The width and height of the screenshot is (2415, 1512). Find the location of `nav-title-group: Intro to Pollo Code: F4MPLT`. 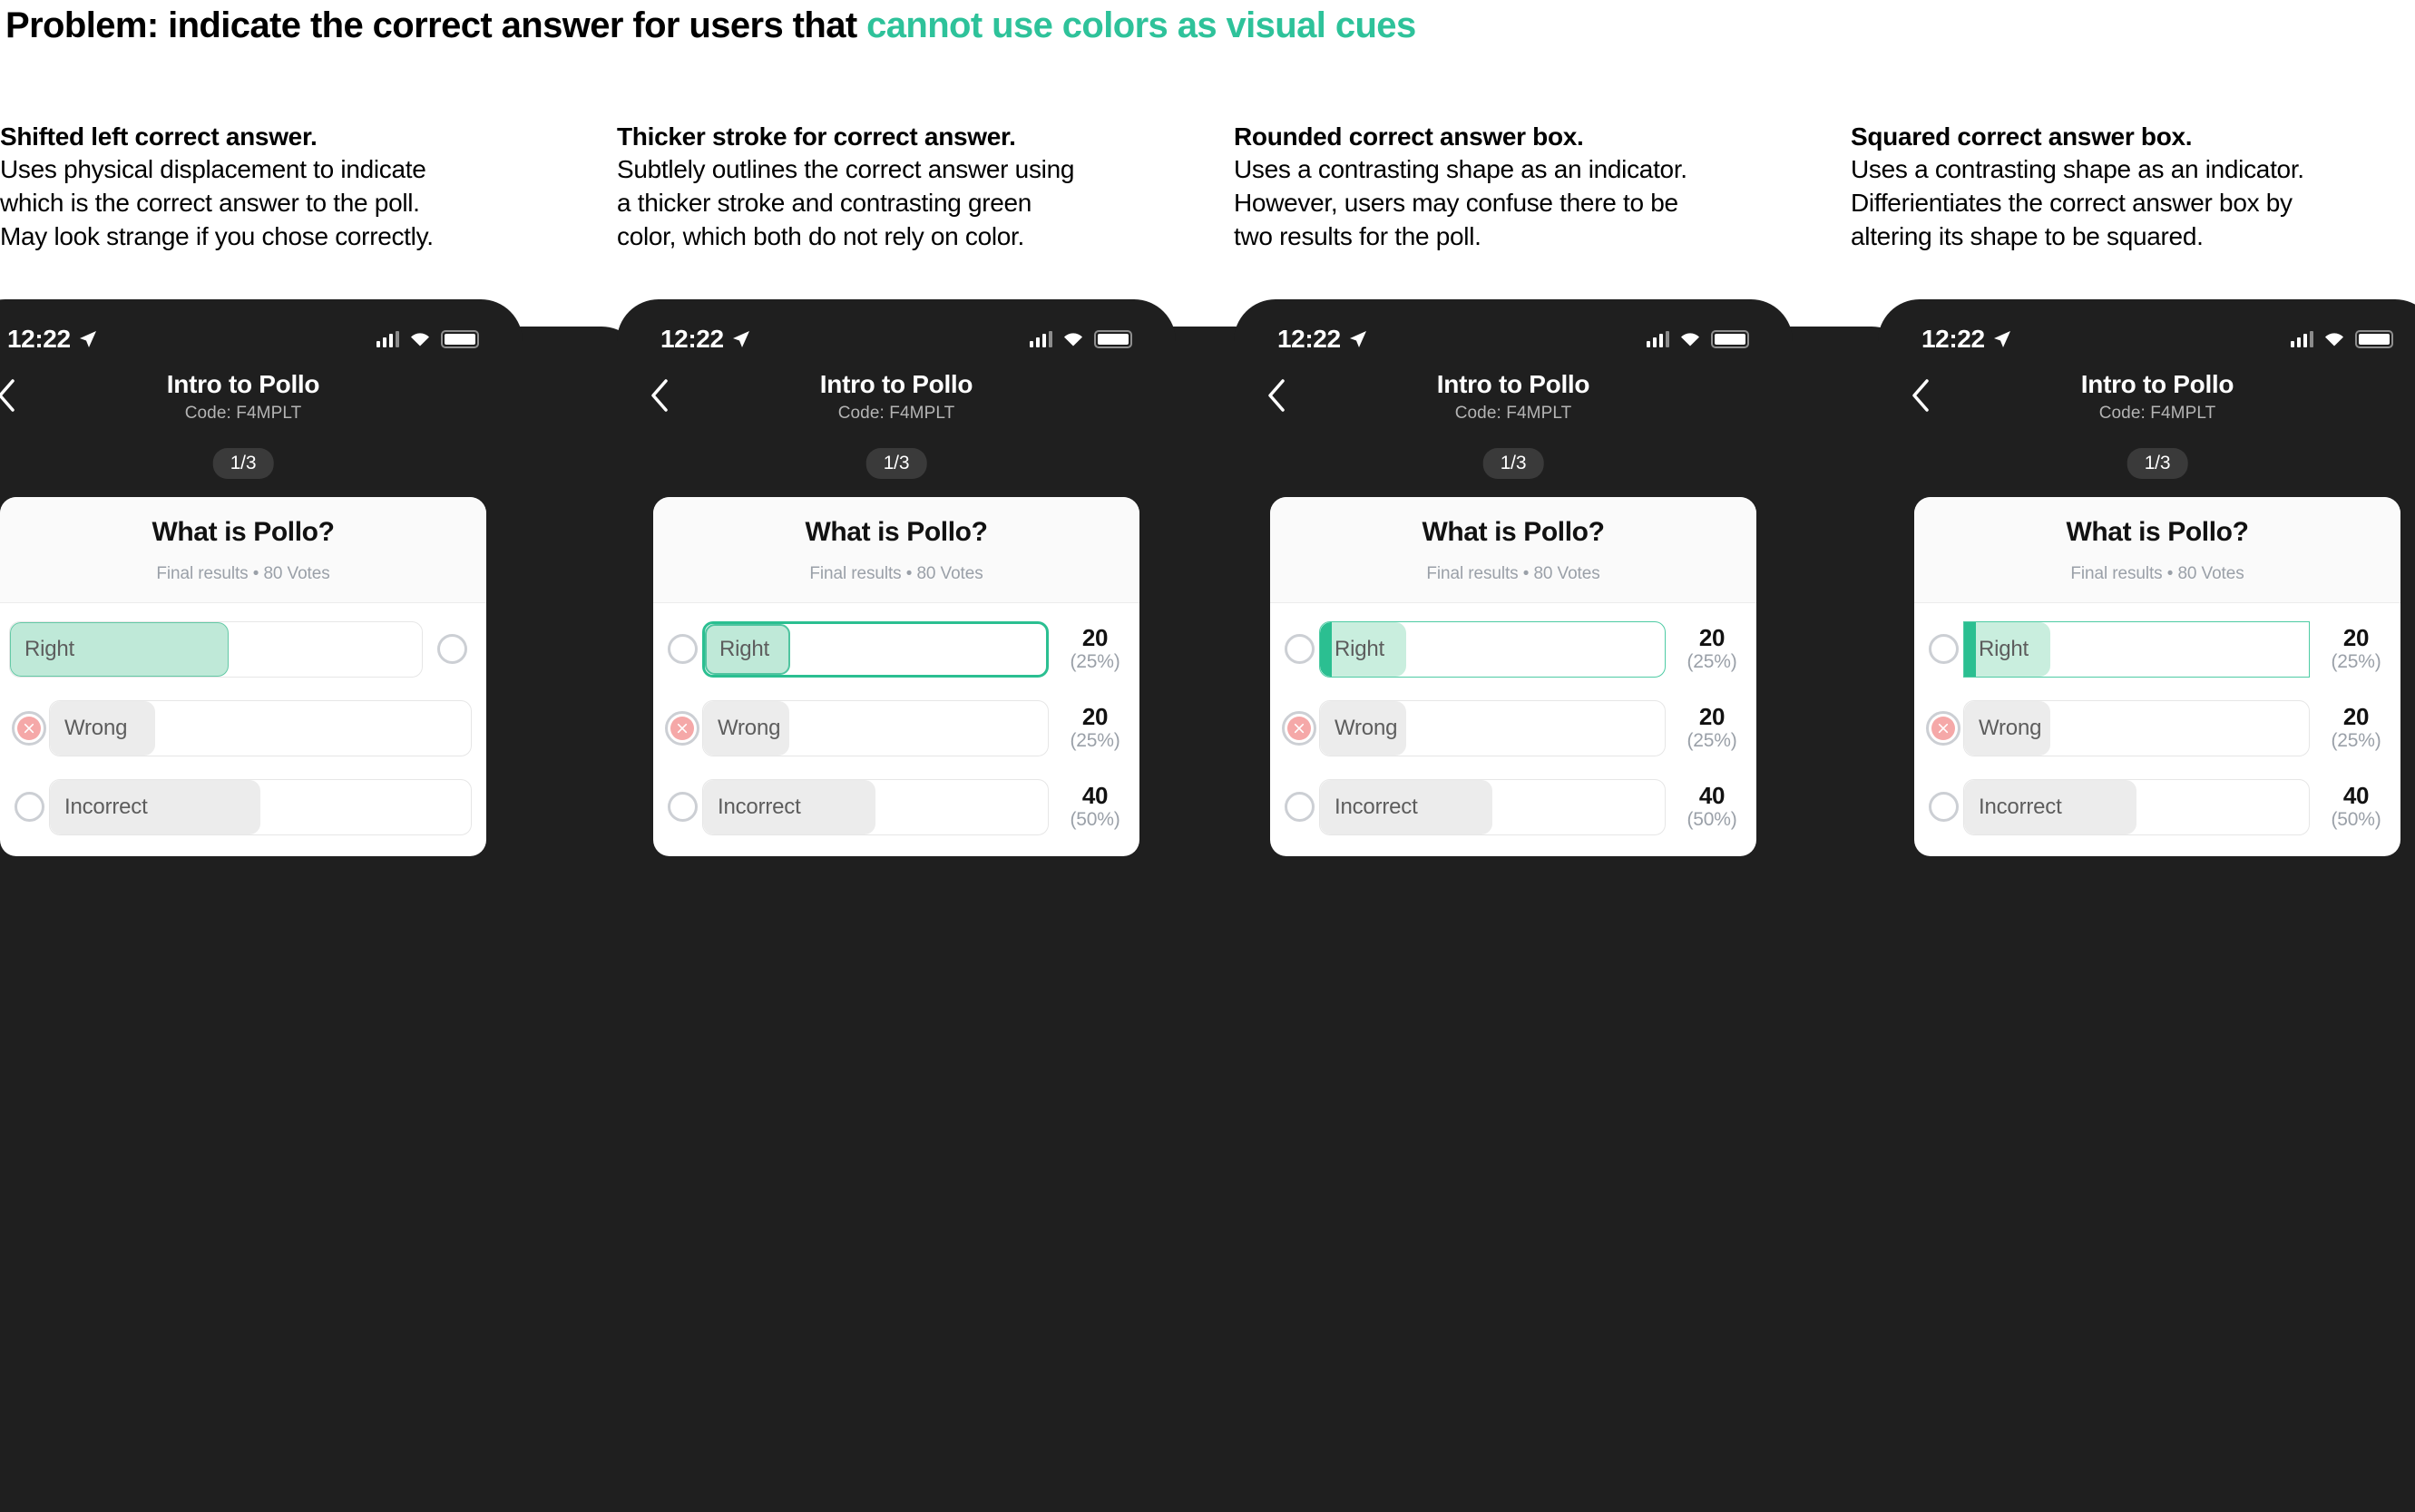

nav-title-group: Intro to Pollo Code: F4MPLT is located at coordinates (261, 396).